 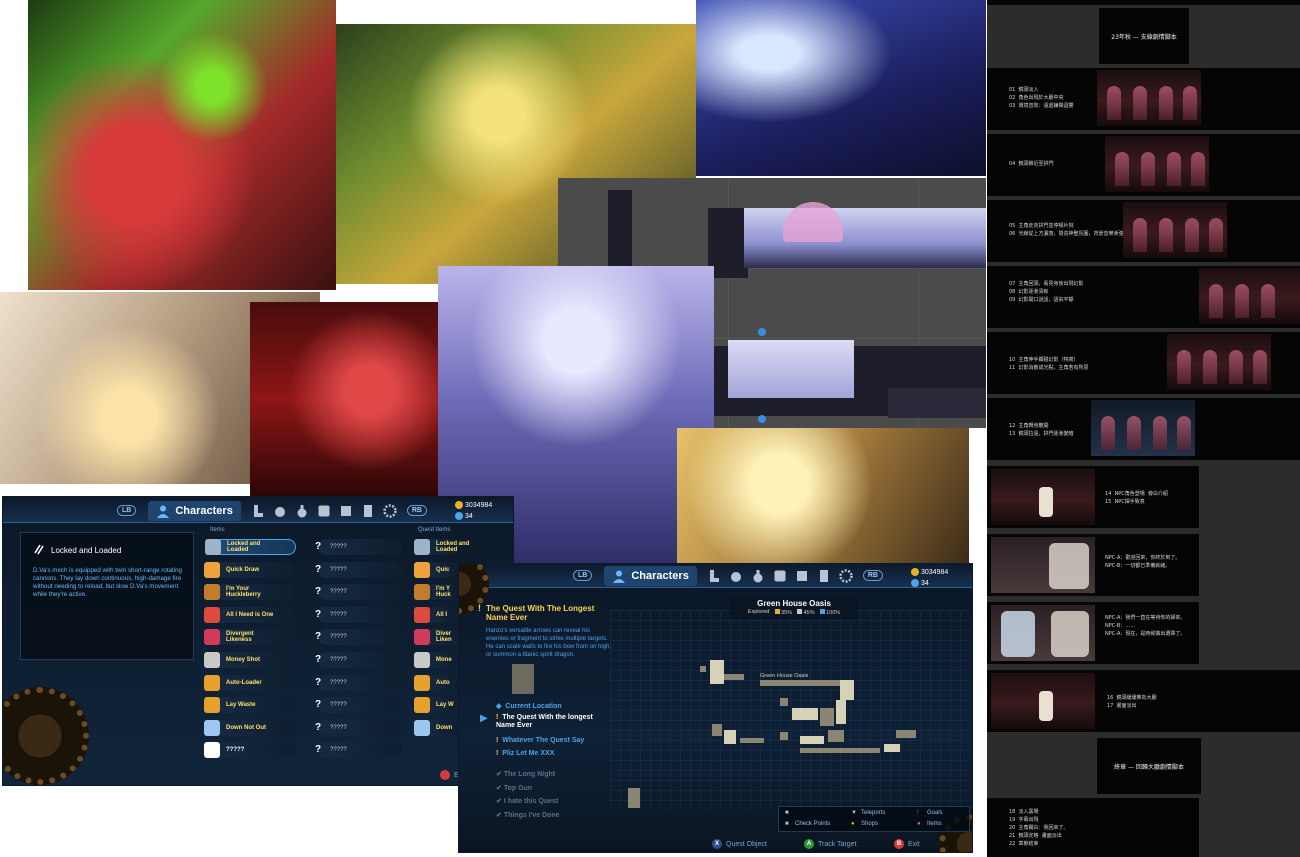 I want to click on quest-item-slot: Locked and Loaded, so click(x=441, y=547).